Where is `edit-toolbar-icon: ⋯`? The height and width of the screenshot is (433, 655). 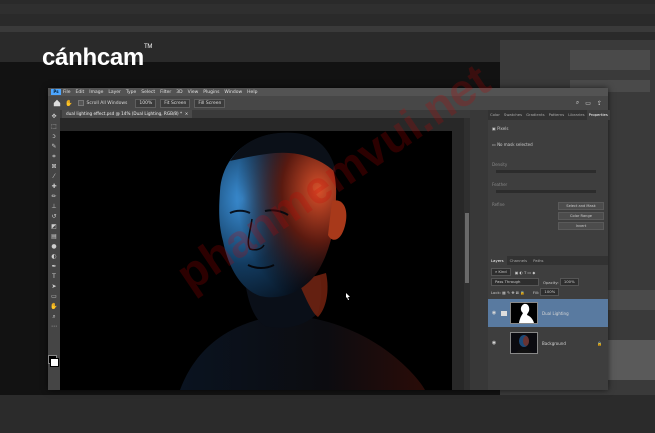
edit-toolbar-icon: ⋯ is located at coordinates (54, 326).